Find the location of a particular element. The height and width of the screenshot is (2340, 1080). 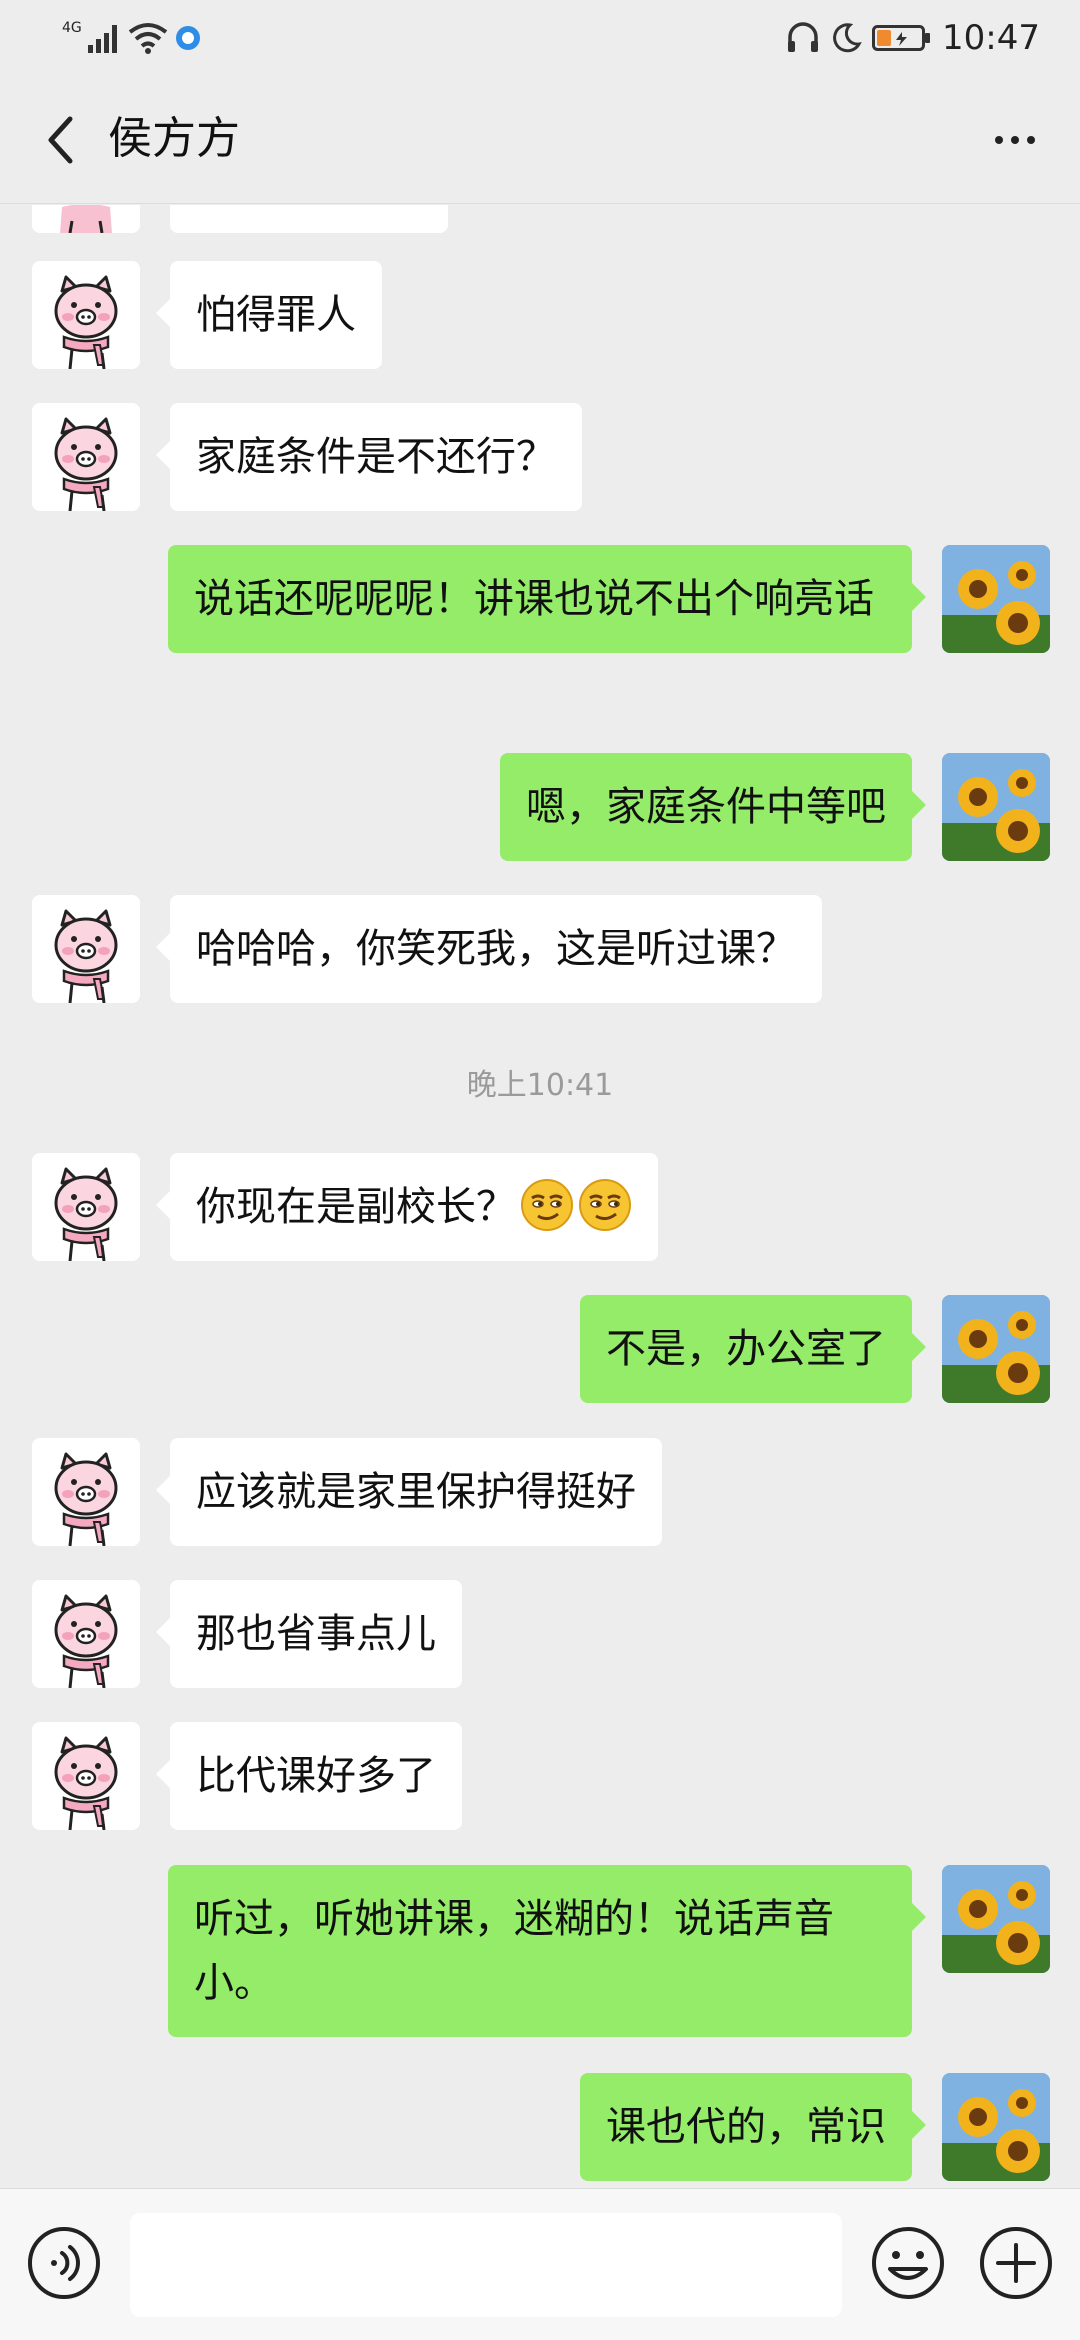

plus-icon is located at coordinates (1016, 2263).